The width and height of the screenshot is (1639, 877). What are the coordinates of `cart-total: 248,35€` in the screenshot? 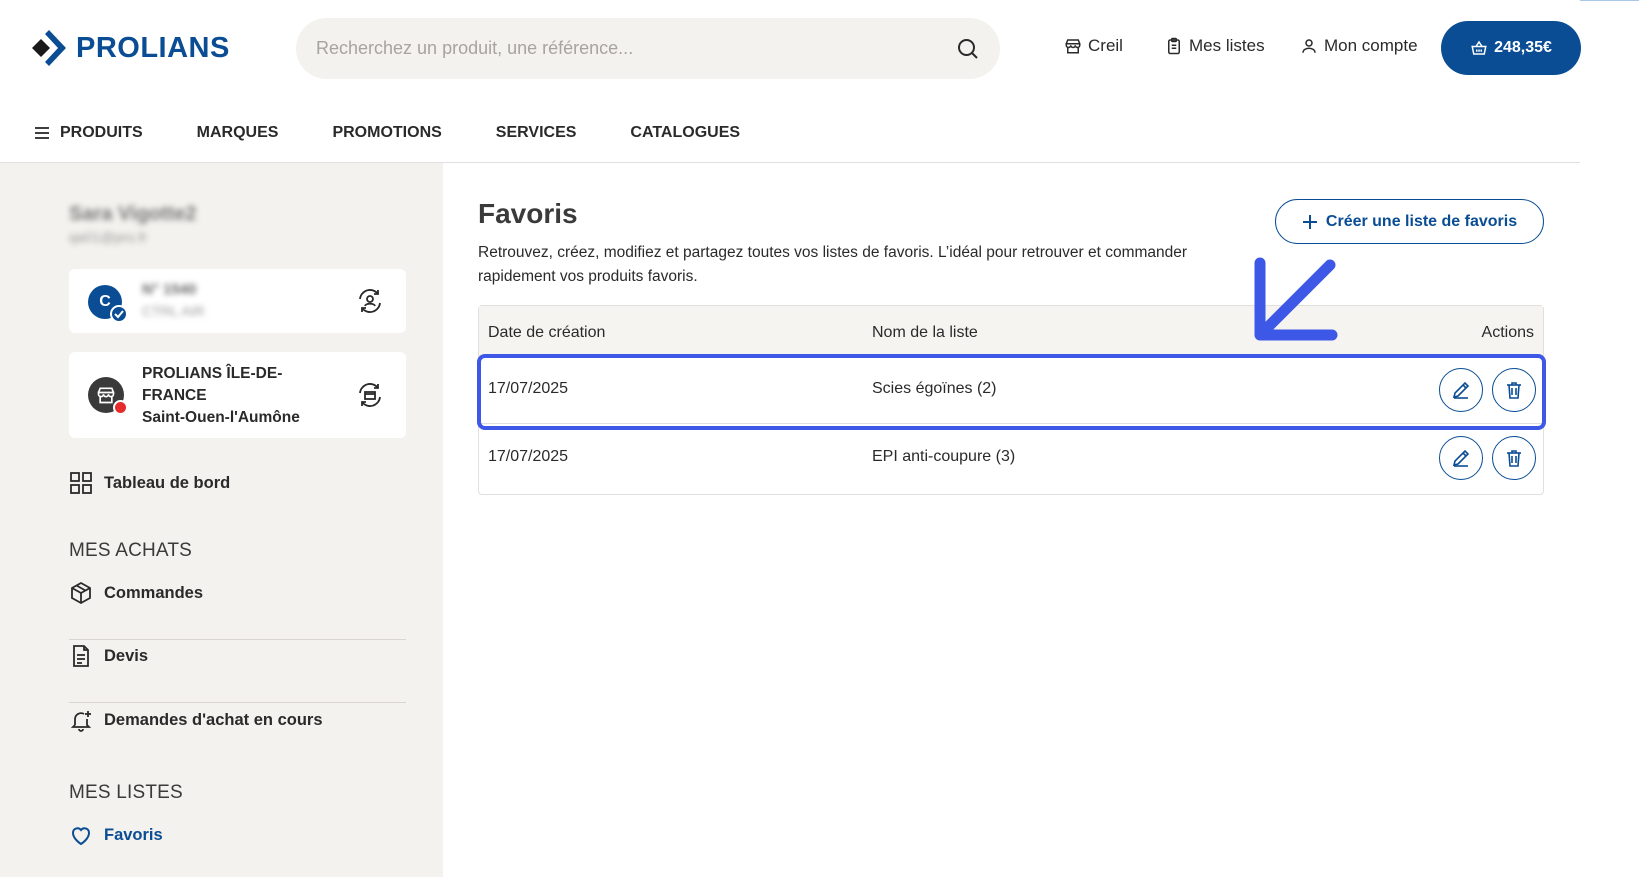 It's located at (1523, 47).